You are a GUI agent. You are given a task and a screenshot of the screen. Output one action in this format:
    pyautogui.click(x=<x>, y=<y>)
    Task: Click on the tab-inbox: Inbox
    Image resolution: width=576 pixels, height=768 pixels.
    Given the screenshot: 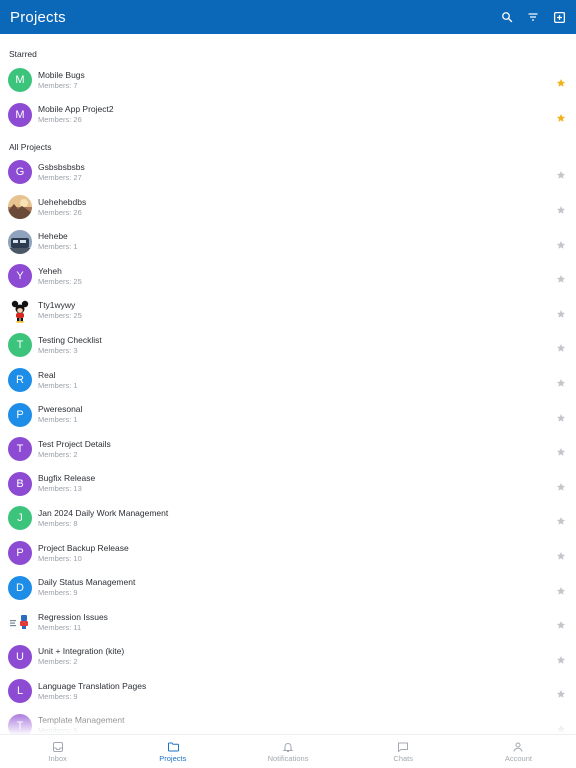 What is the action you would take?
    pyautogui.click(x=57, y=751)
    